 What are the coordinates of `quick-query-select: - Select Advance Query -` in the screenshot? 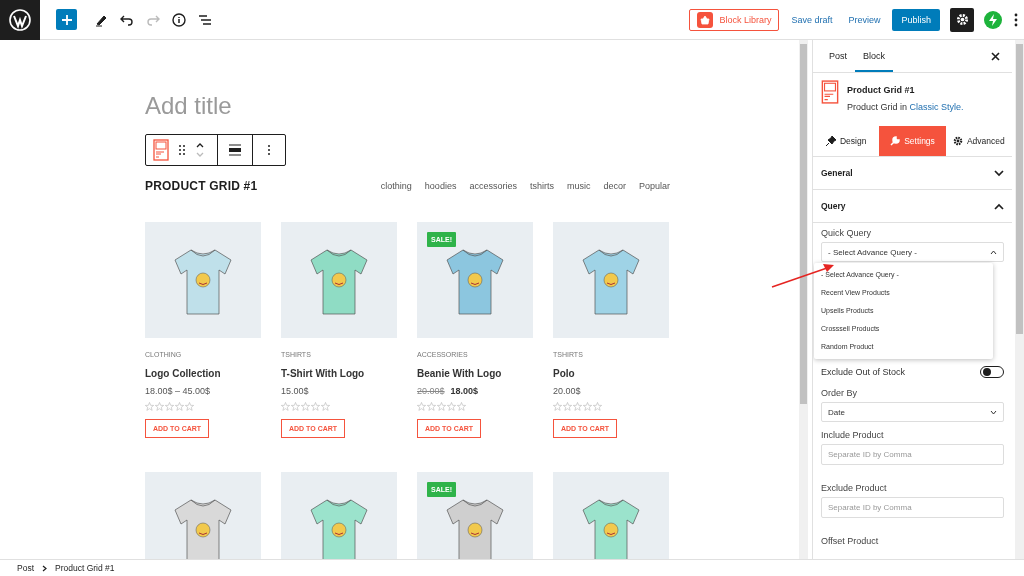 It's located at (912, 252).